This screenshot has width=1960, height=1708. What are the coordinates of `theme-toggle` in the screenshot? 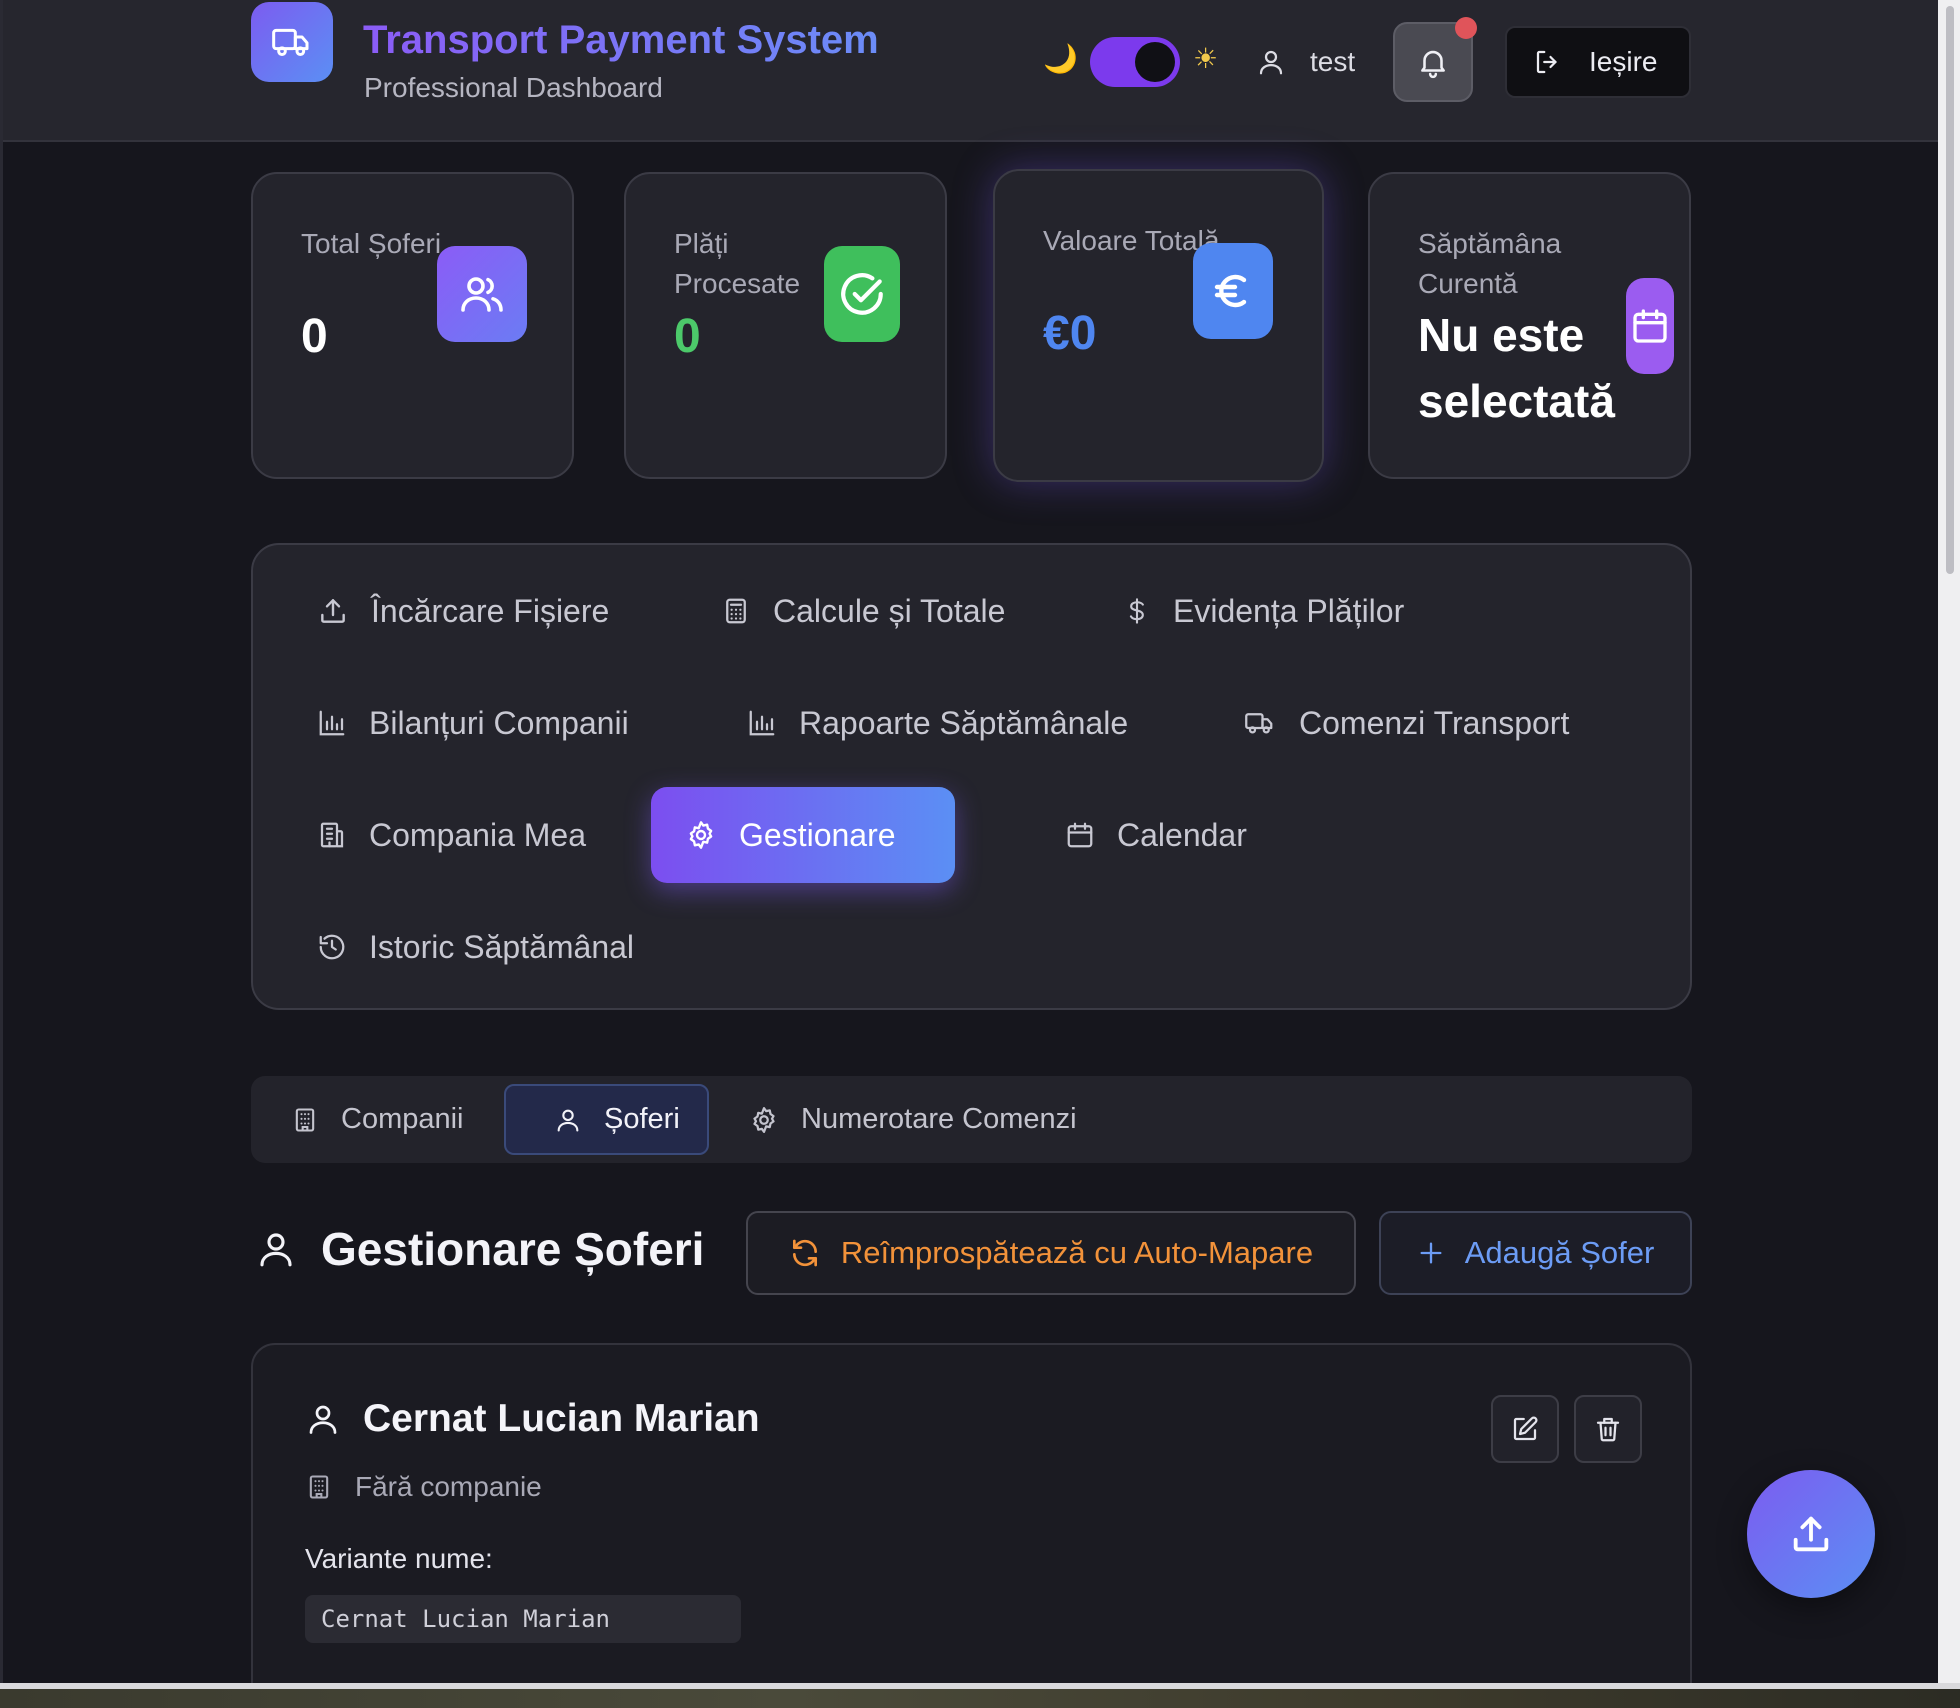 It's located at (1135, 62).